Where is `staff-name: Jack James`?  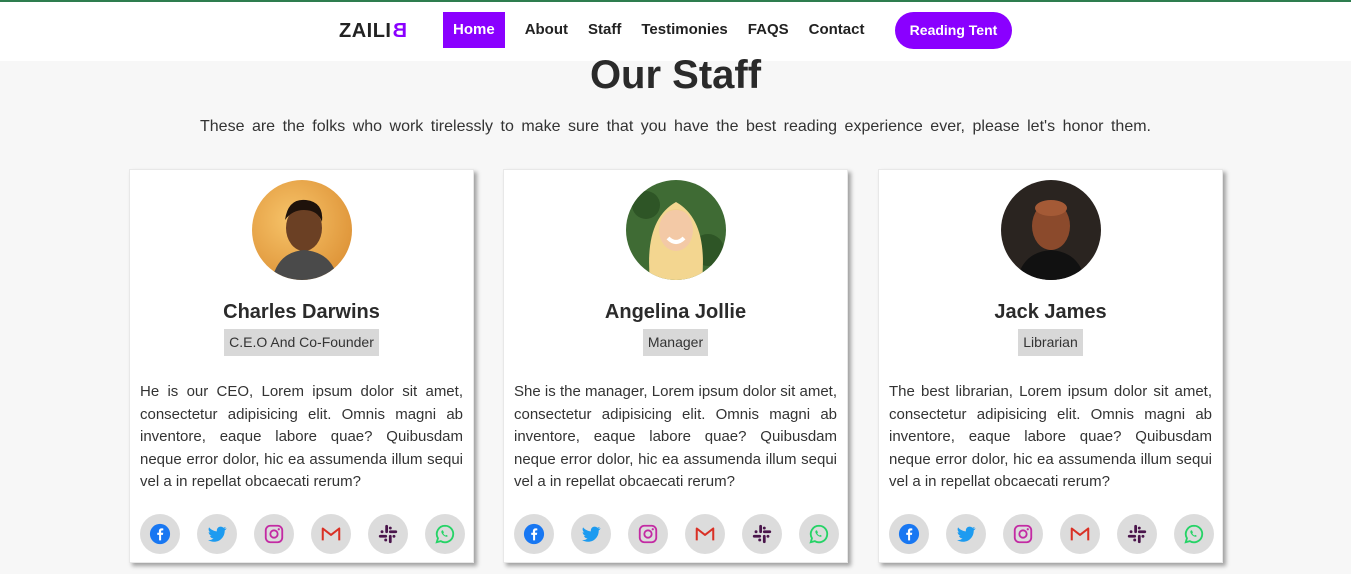
staff-name: Jack James is located at coordinates (1050, 312).